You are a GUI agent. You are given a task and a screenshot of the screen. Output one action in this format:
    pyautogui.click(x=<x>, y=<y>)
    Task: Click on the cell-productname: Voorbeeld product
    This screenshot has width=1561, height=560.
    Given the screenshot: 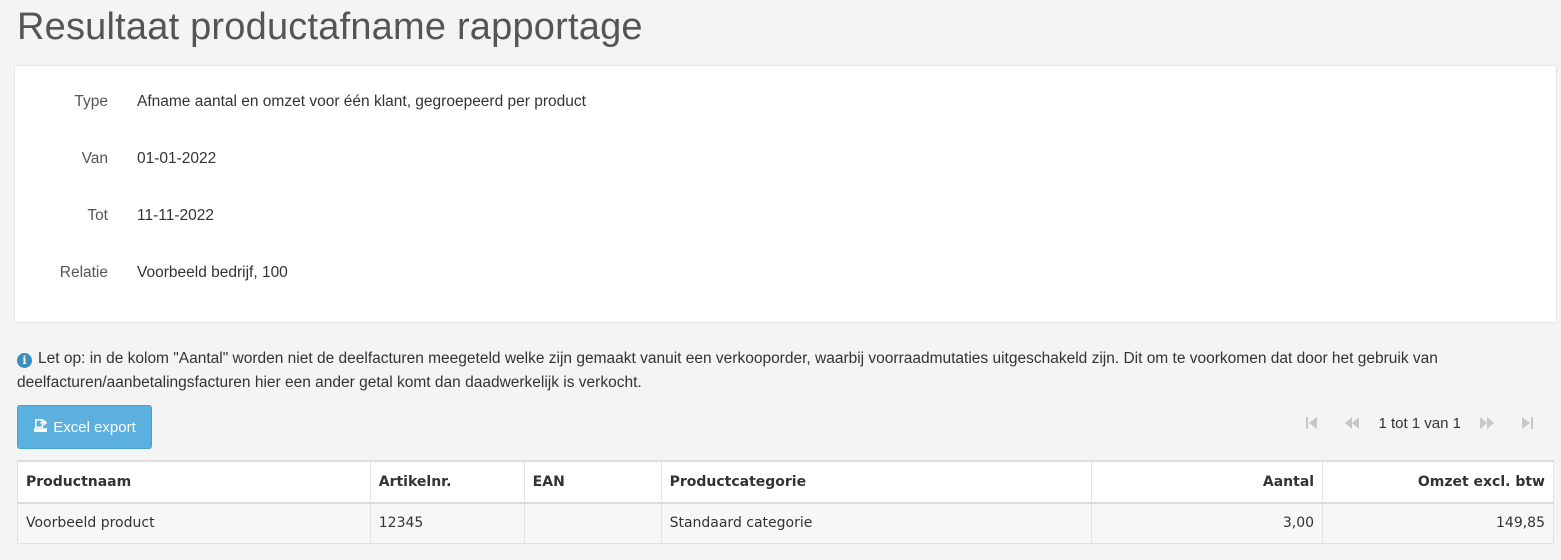 What is the action you would take?
    pyautogui.click(x=194, y=523)
    